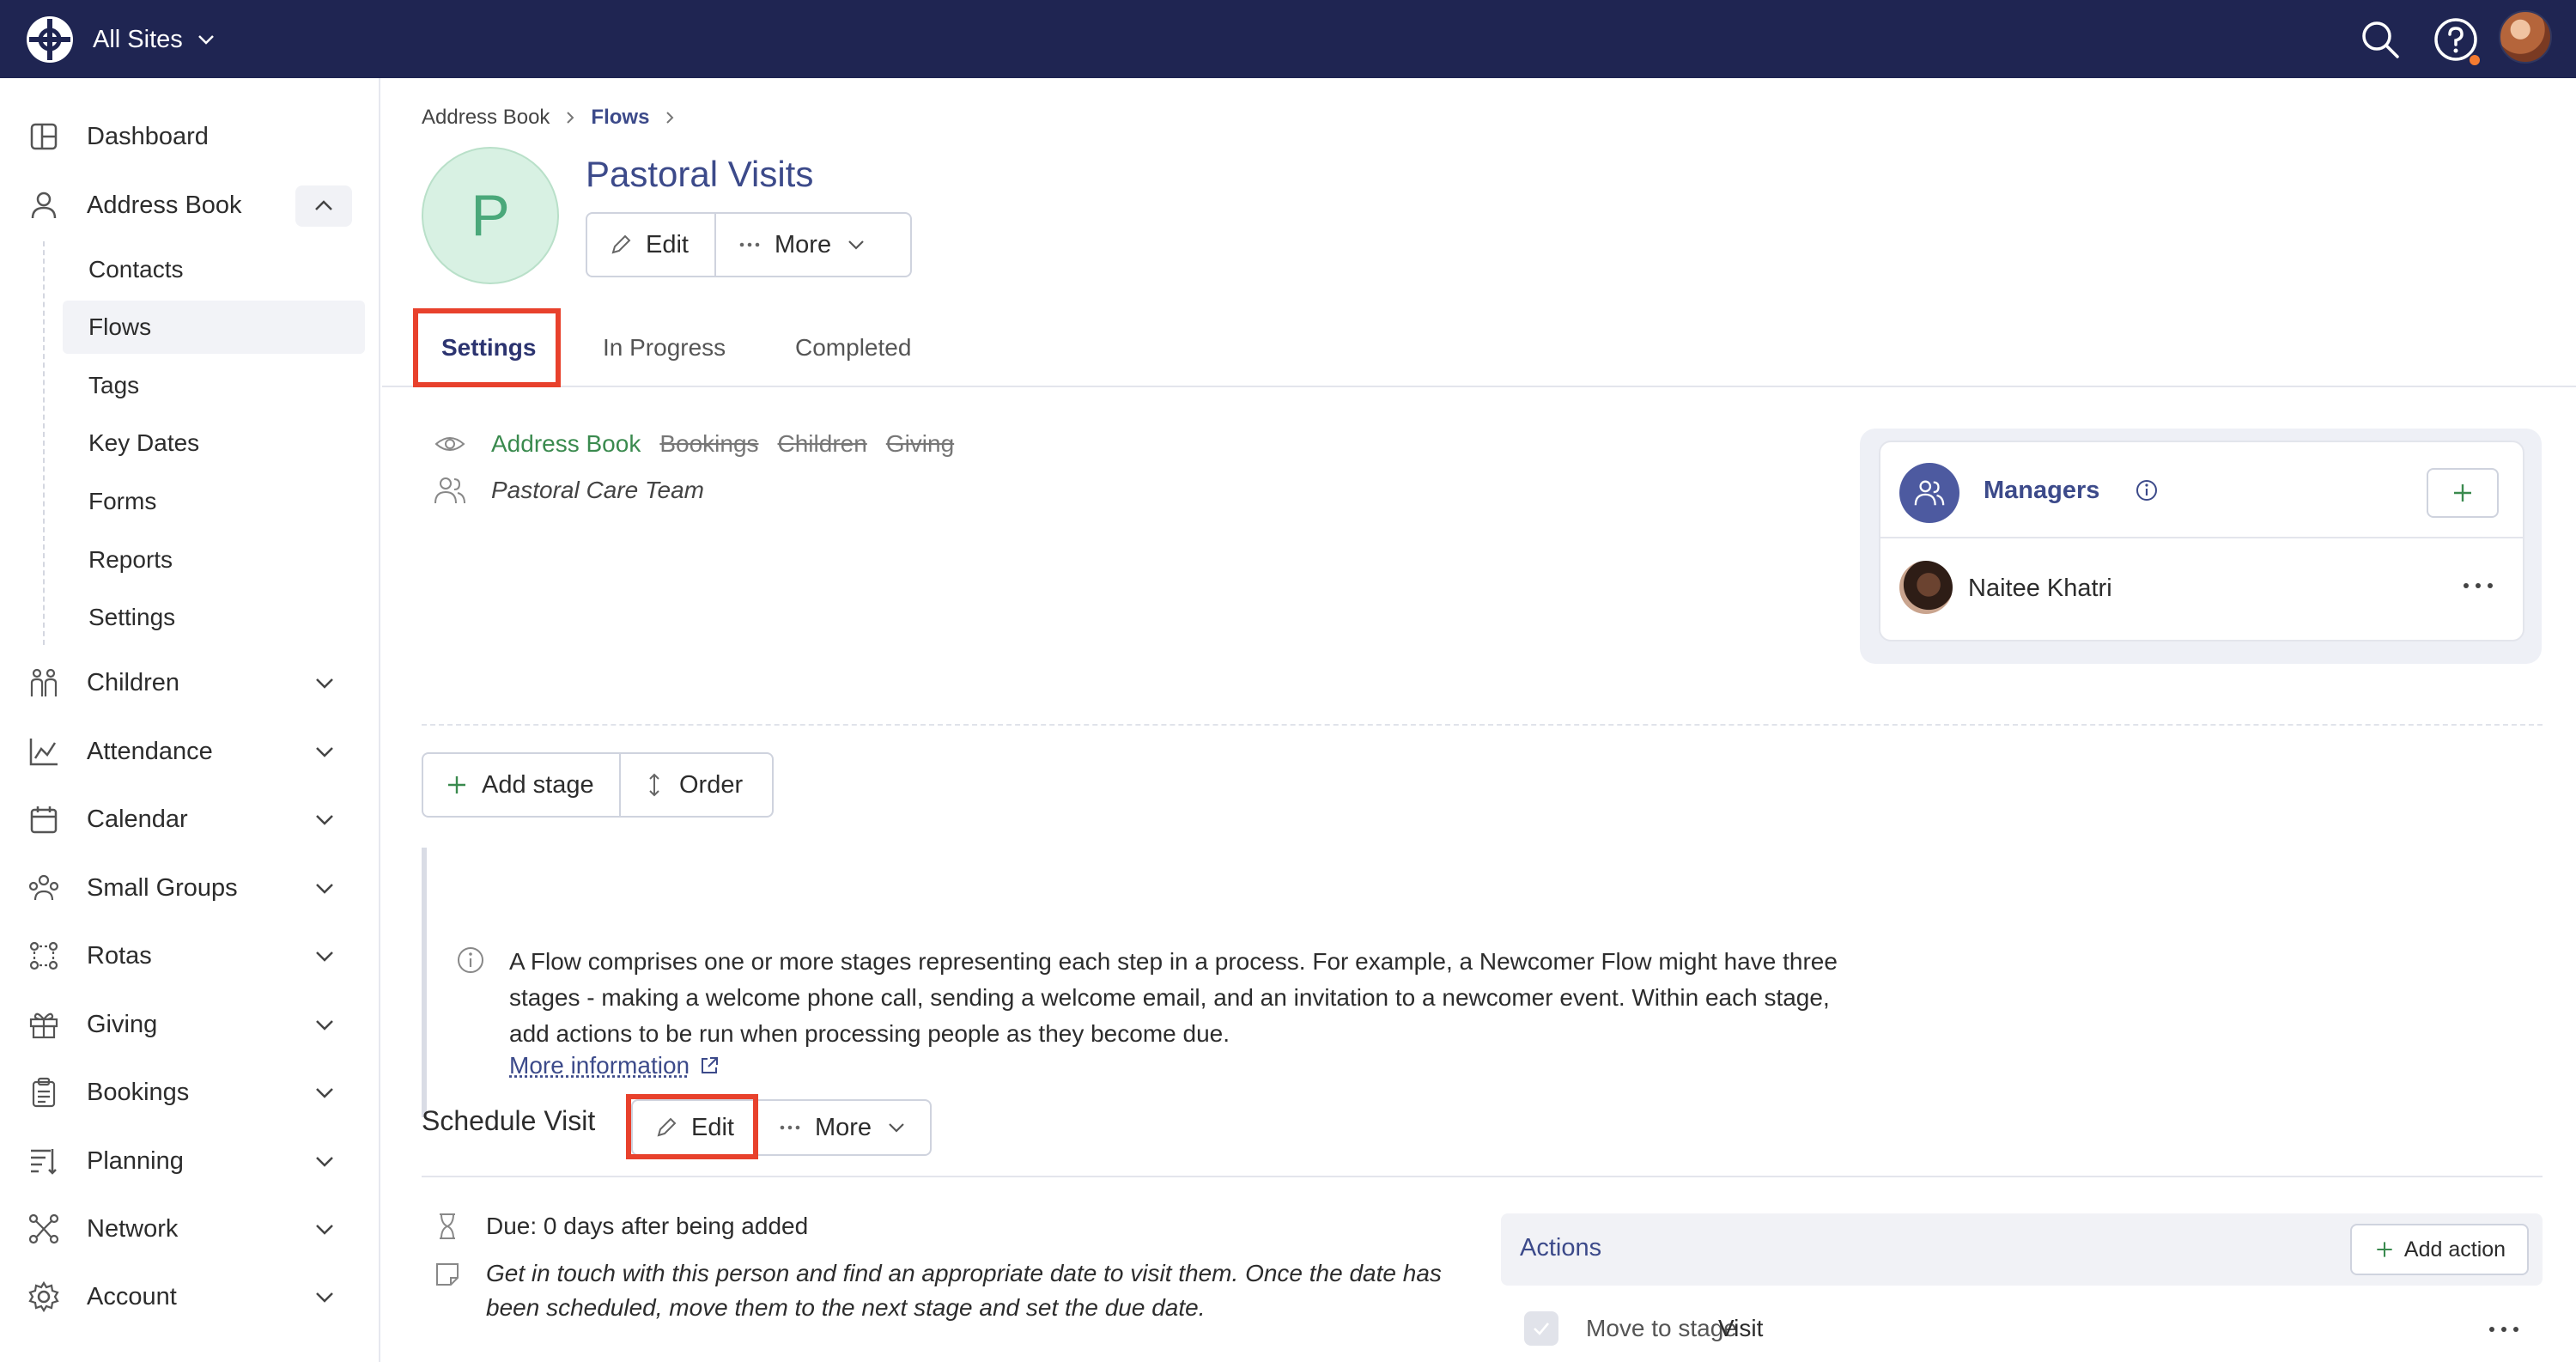 Image resolution: width=2576 pixels, height=1362 pixels. What do you see at coordinates (486, 118) in the screenshot?
I see `breadcrumb-address-book: Address Book` at bounding box center [486, 118].